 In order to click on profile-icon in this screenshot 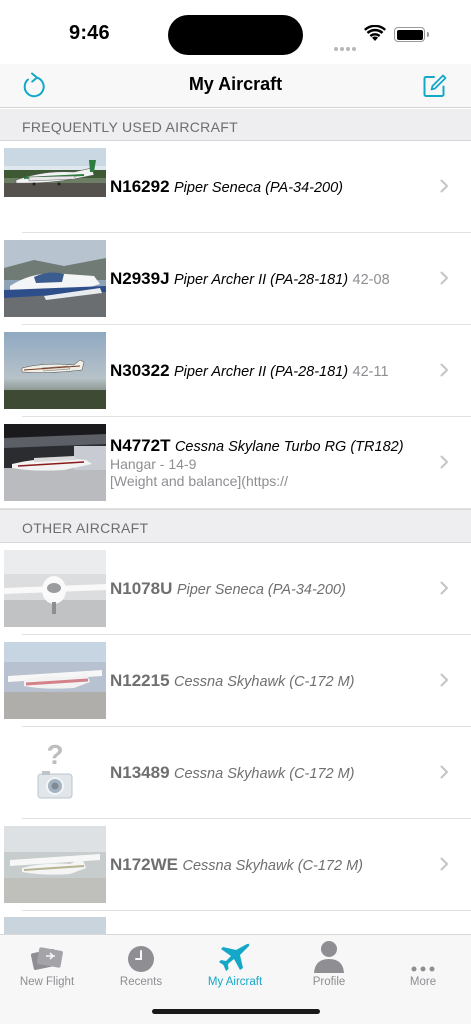, I will do `click(329, 957)`.